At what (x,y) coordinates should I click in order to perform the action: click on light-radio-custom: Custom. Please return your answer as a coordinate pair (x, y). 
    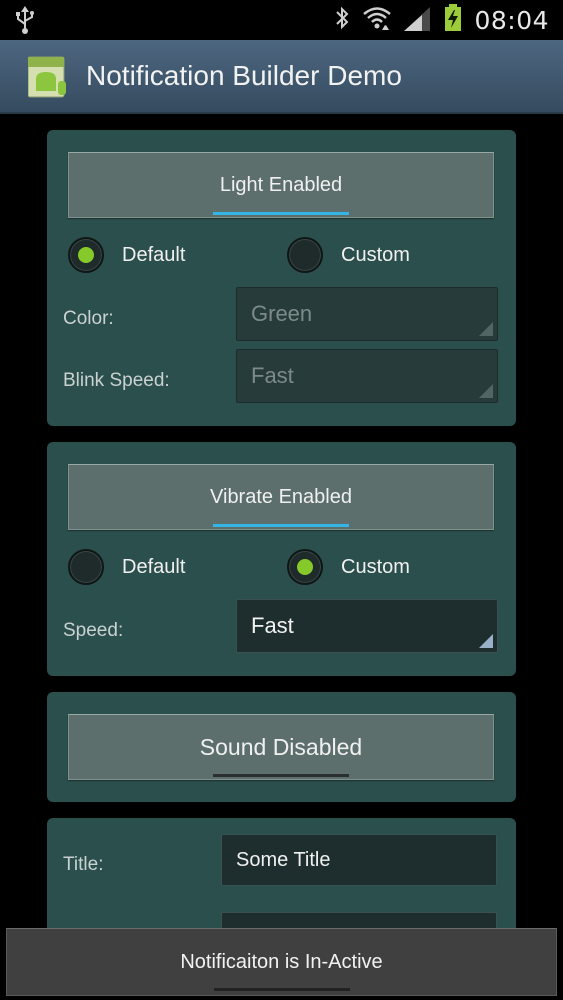
    Looking at the image, I should click on (348, 255).